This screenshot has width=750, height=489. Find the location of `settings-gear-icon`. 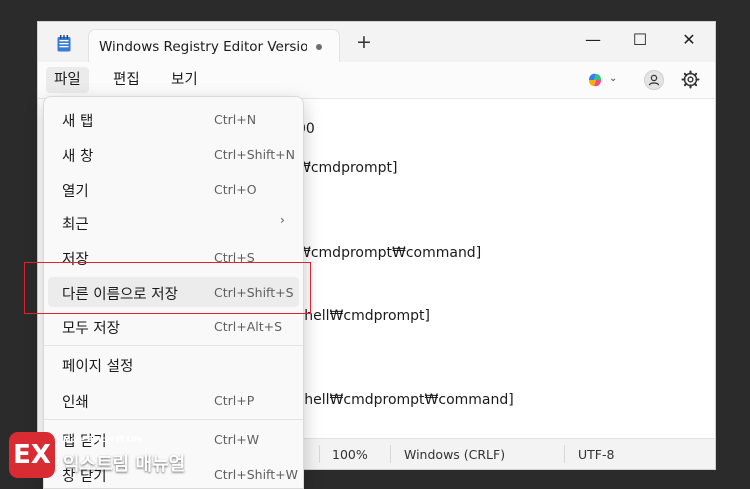

settings-gear-icon is located at coordinates (690, 79).